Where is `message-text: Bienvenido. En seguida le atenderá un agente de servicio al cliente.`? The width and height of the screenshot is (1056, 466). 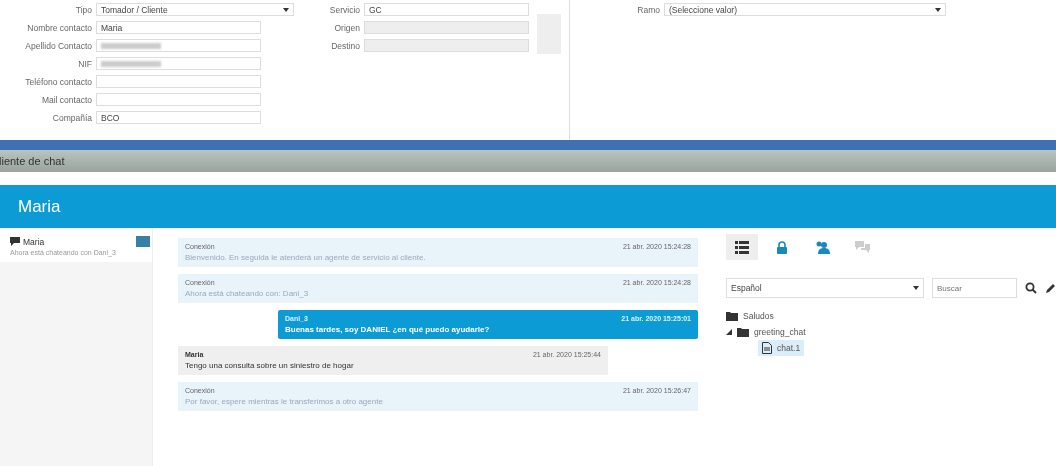 message-text: Bienvenido. En seguida le atenderá un agente de servicio al cliente. is located at coordinates (306, 257).